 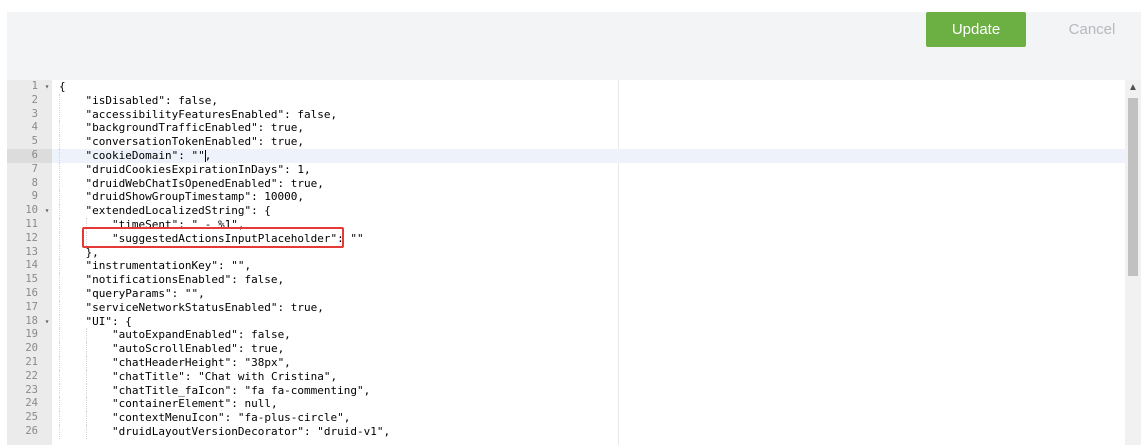 What do you see at coordinates (566, 128) in the screenshot?
I see `code-line: 4 "backgroundTrafficEnabled": true,` at bounding box center [566, 128].